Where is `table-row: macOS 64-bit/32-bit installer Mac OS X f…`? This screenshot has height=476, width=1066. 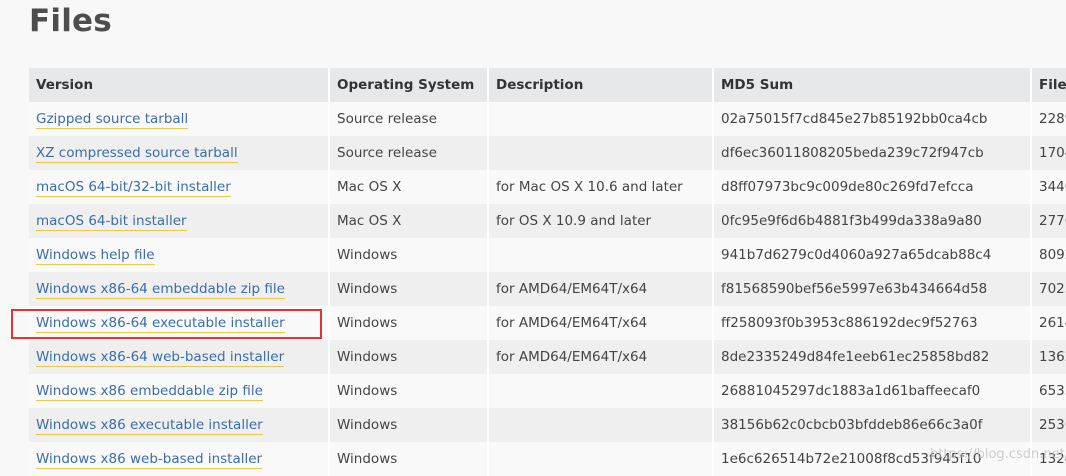
table-row: macOS 64-bit/32-bit installer Mac OS X f… is located at coordinates (547, 187).